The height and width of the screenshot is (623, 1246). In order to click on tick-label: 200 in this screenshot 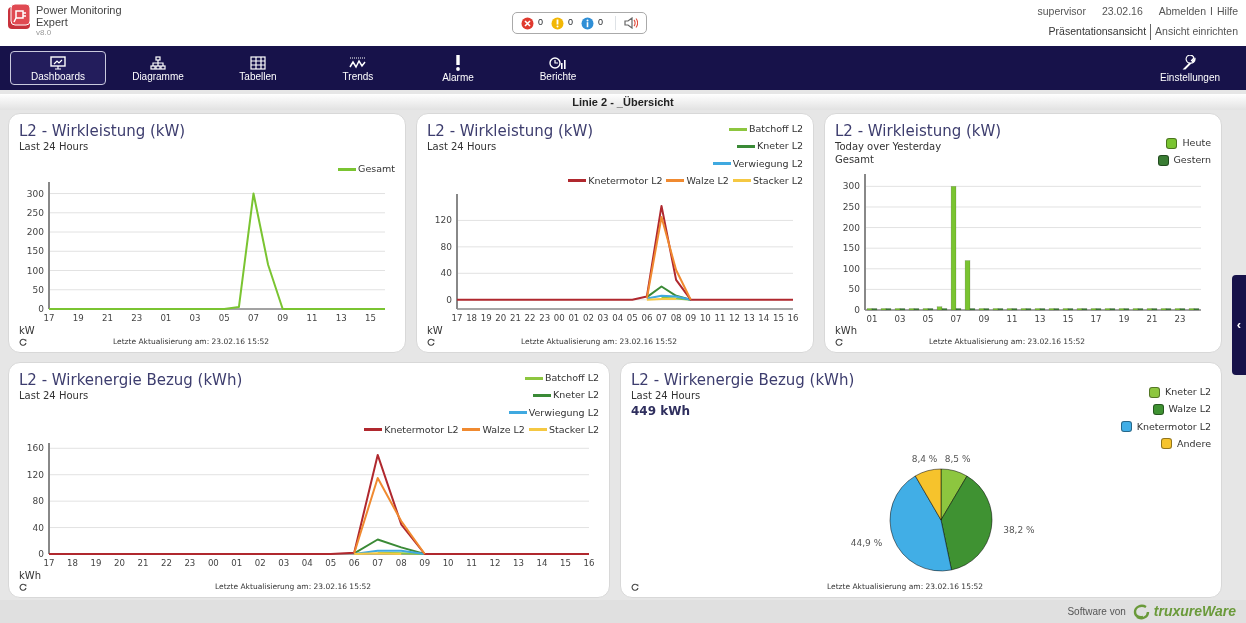, I will do `click(35, 232)`.